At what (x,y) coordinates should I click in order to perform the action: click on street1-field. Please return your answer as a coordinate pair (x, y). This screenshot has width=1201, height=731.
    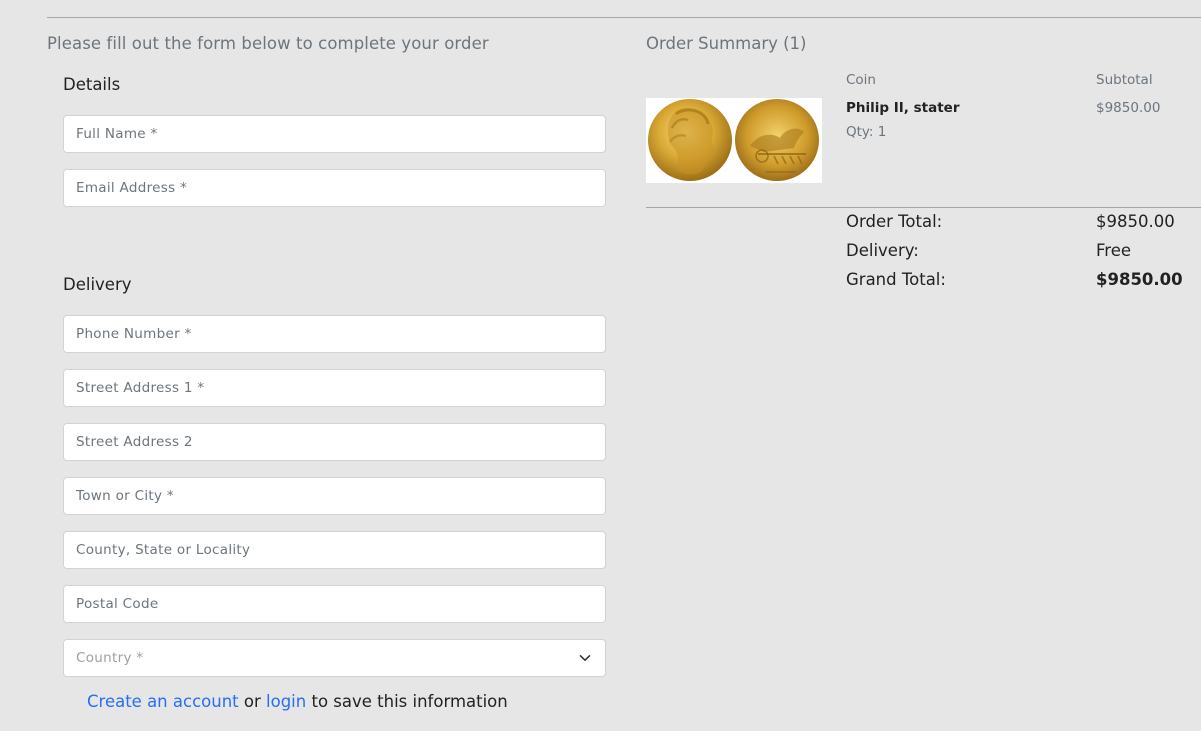
    Looking at the image, I should click on (334, 388).